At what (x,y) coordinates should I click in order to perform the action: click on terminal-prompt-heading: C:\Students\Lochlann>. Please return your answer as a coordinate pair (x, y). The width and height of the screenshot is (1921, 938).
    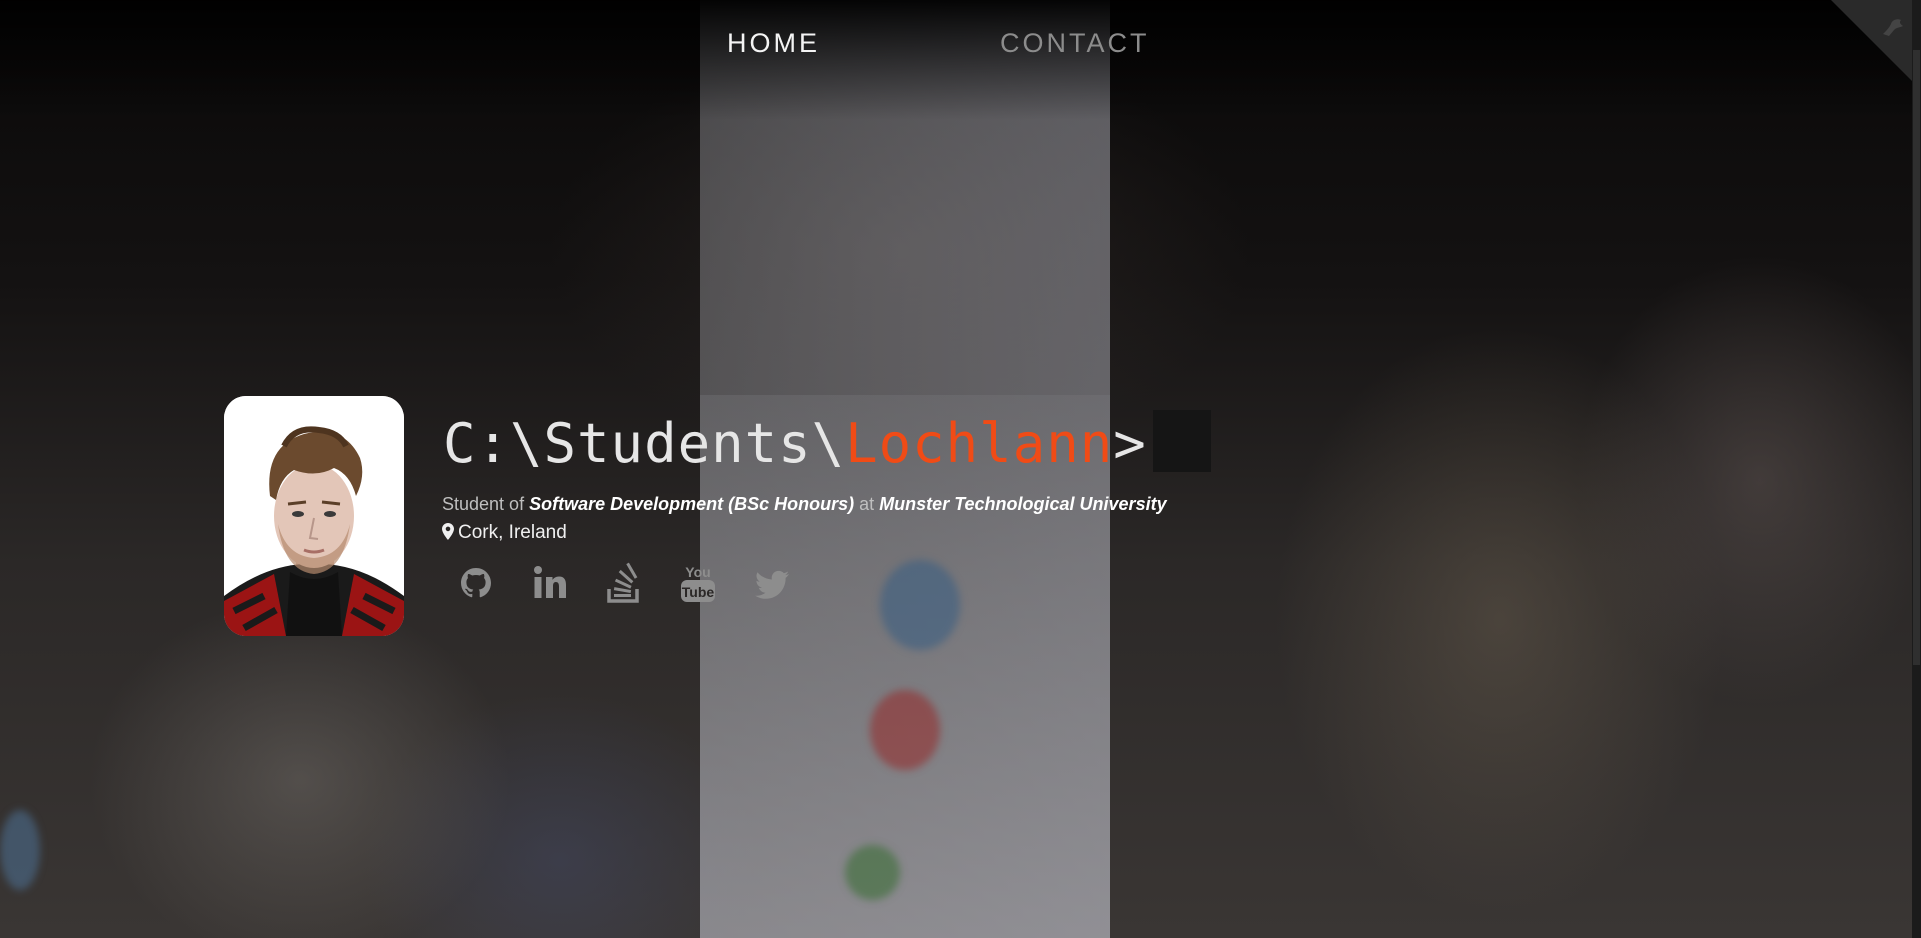
    Looking at the image, I should click on (827, 442).